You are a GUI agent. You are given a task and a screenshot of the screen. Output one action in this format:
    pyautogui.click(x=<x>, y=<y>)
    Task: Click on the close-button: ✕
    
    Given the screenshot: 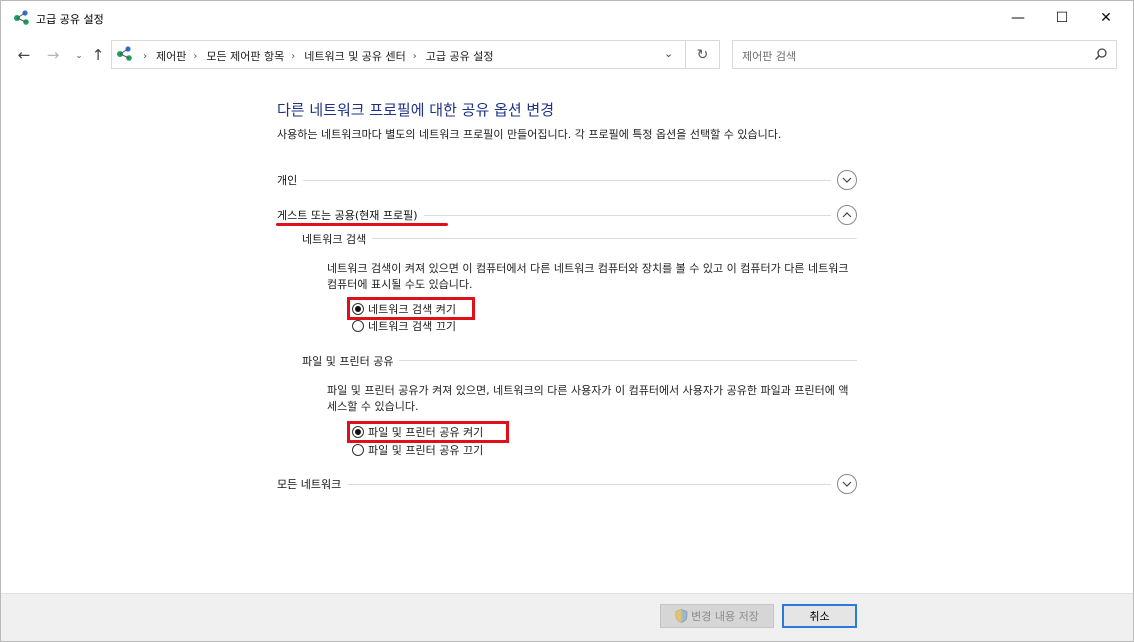 What is the action you would take?
    pyautogui.click(x=1106, y=18)
    